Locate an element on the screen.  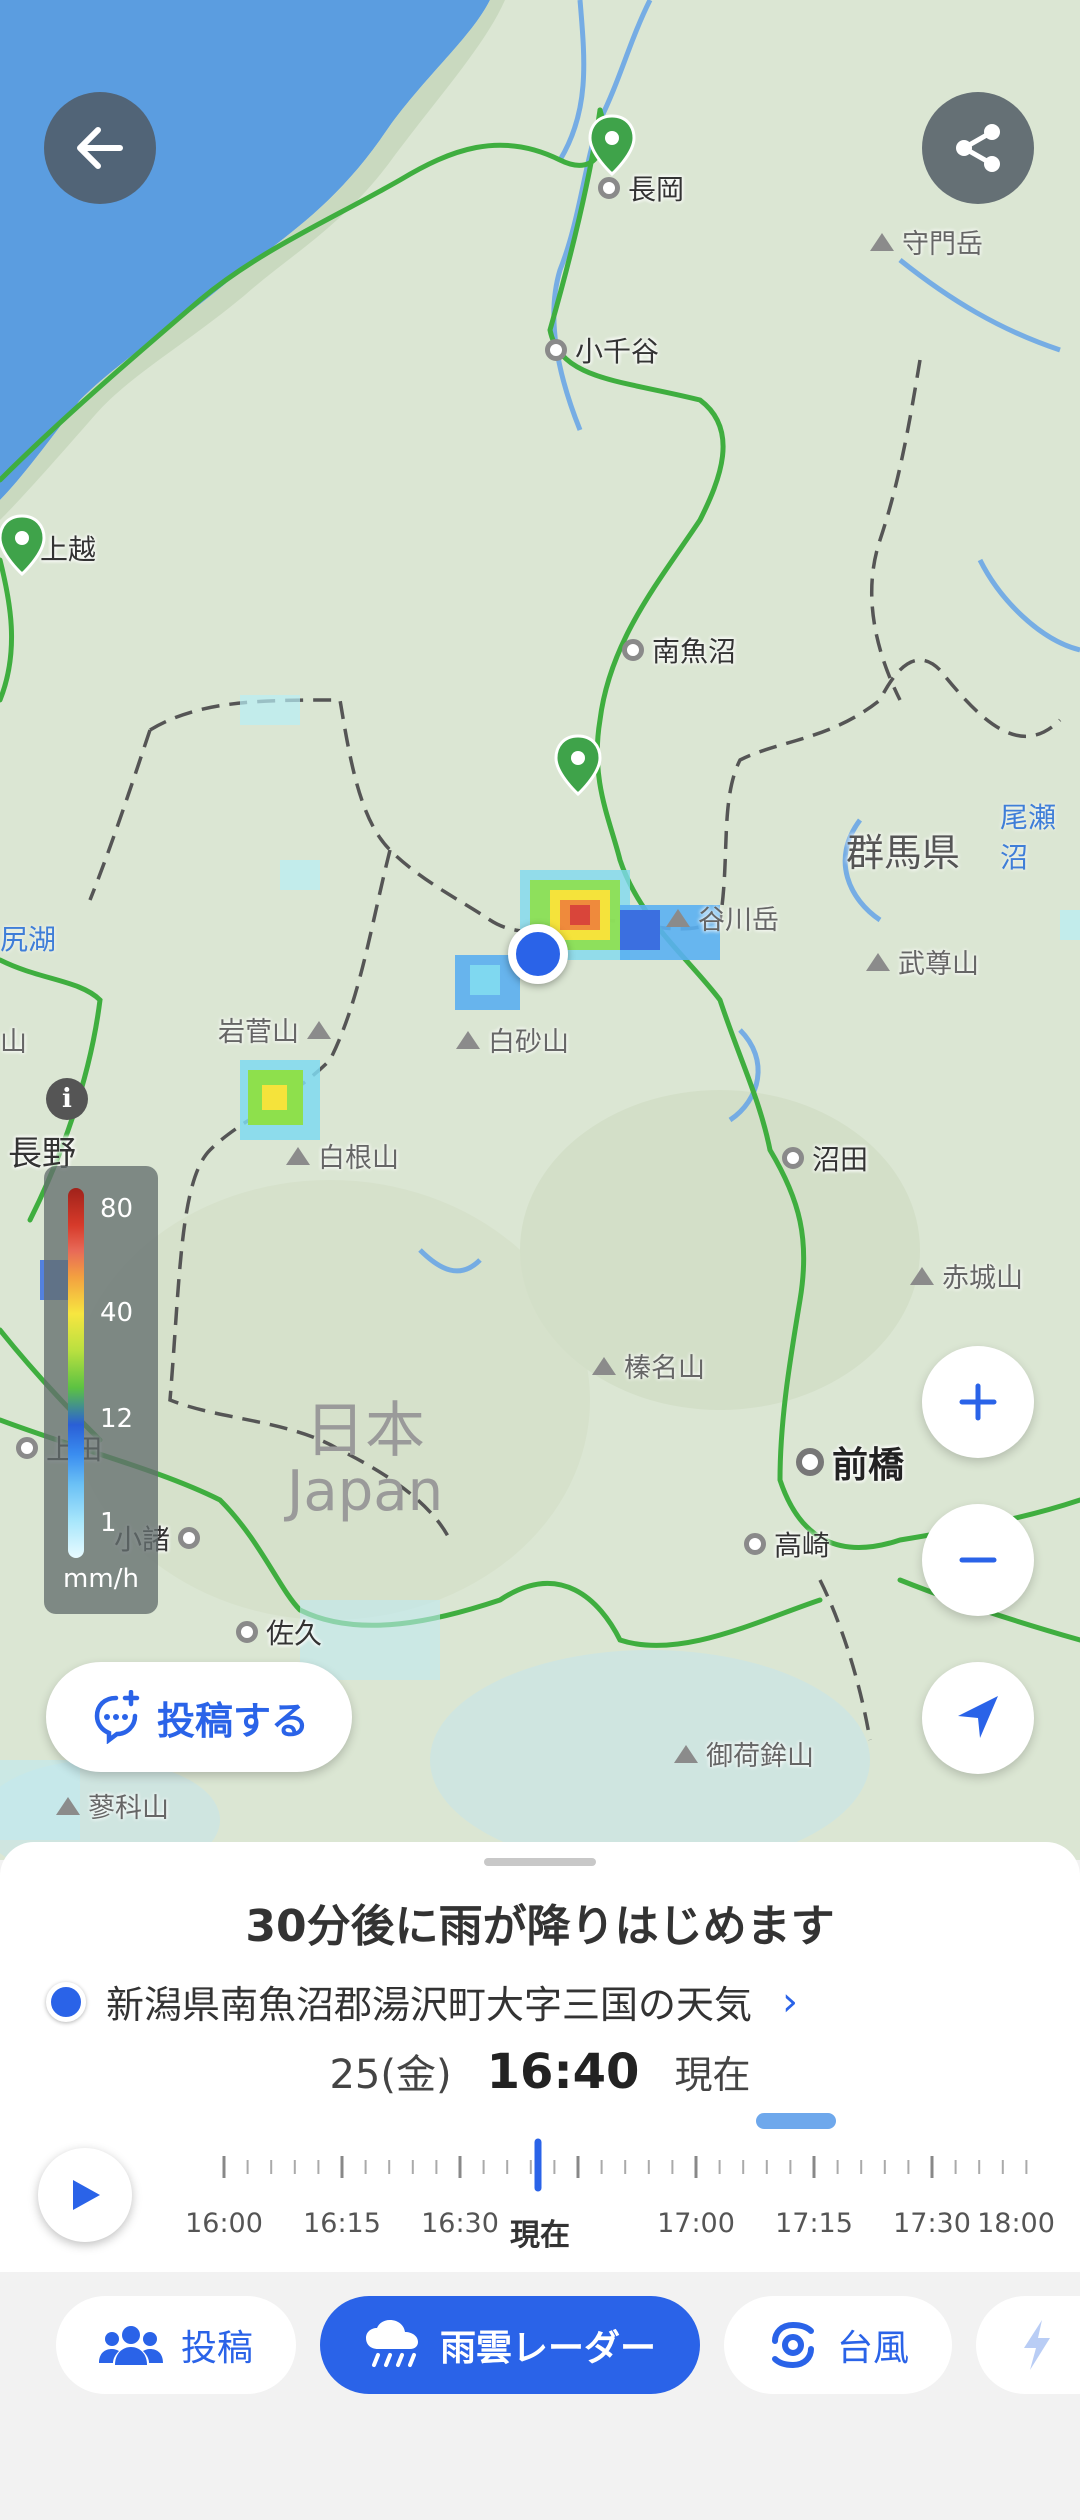
legend-unit: mm/h is located at coordinates (101, 1579).